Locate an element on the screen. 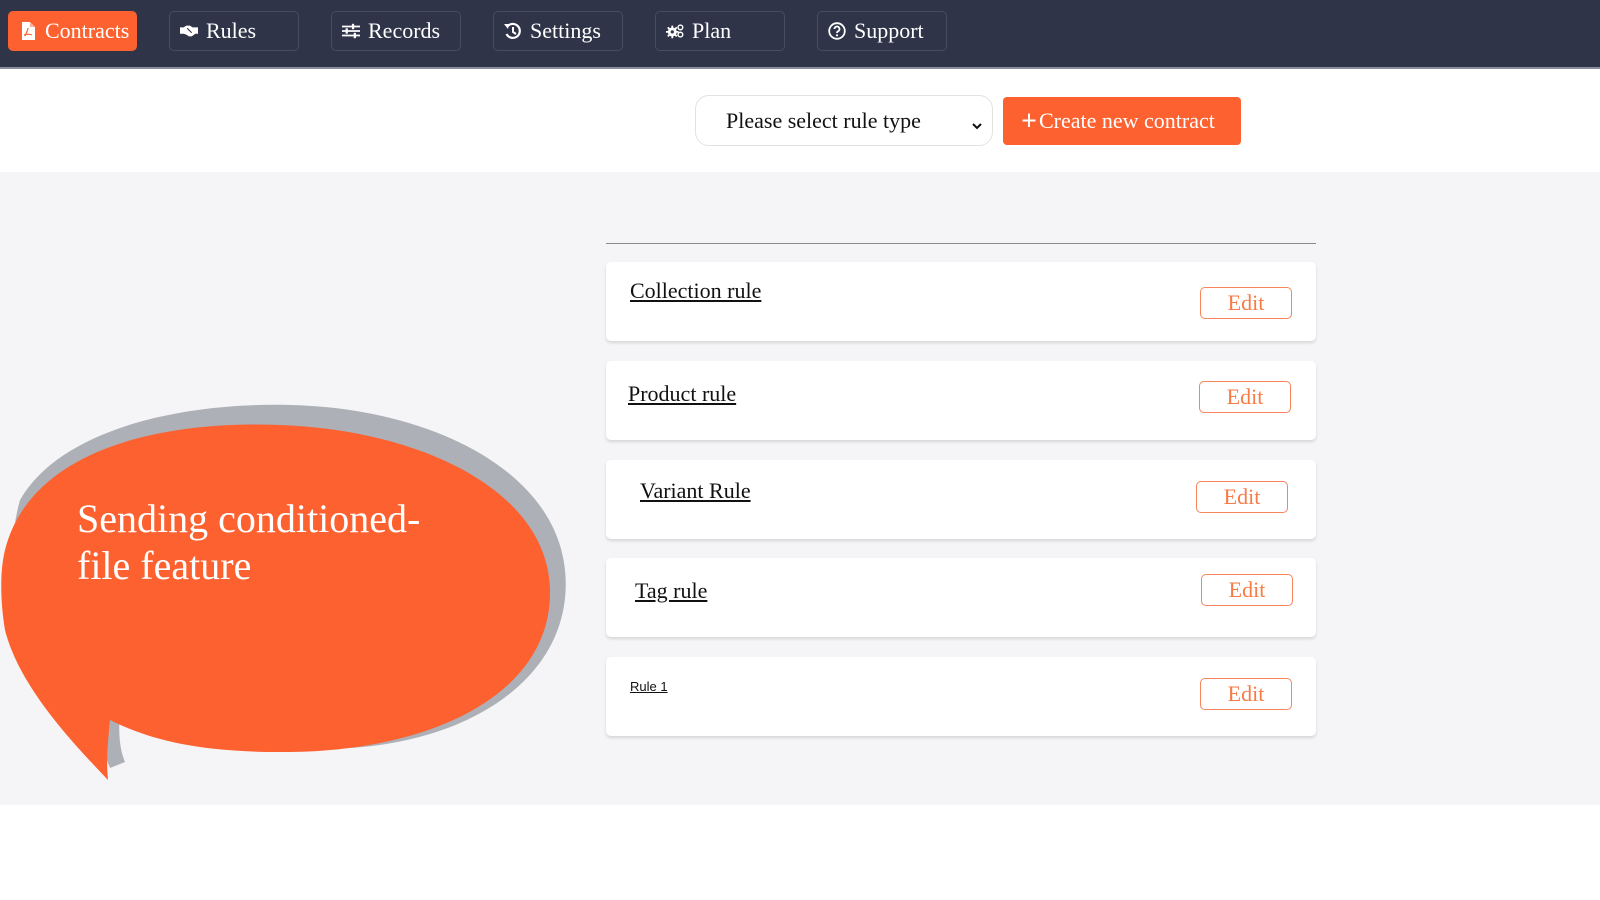 The width and height of the screenshot is (1600, 900). speech-bubble-body is located at coordinates (276, 602).